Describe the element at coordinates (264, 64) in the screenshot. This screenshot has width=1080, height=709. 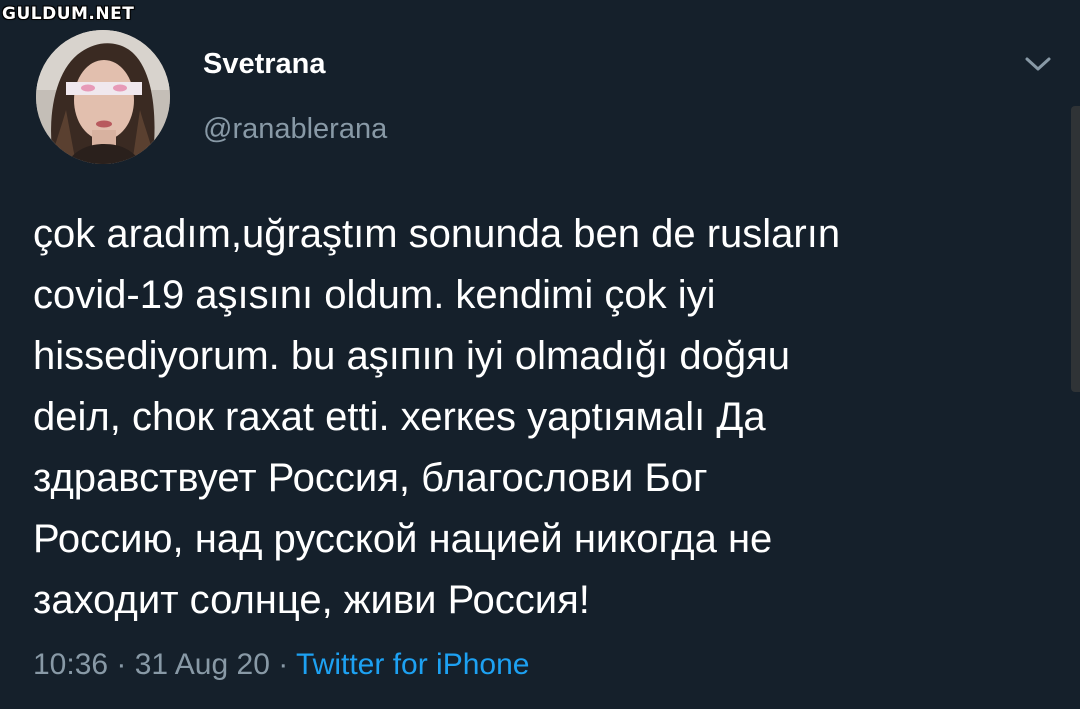
I see `display-name: Svetrana` at that location.